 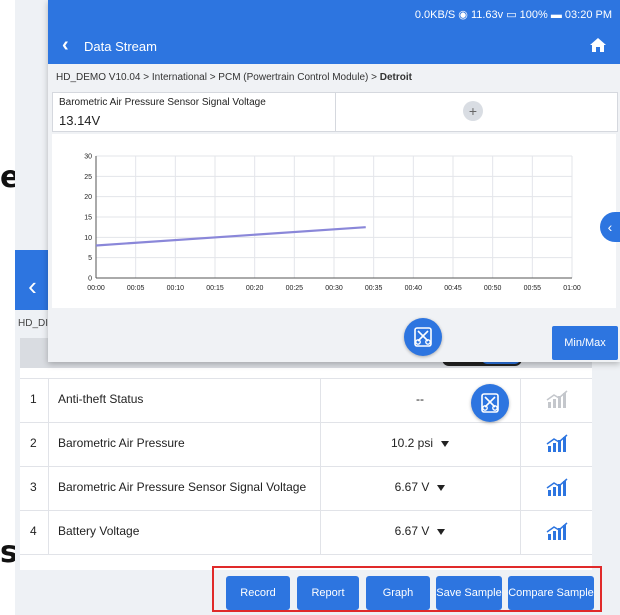 What do you see at coordinates (493, 288) in the screenshot?
I see `x-tick-label: 00:50` at bounding box center [493, 288].